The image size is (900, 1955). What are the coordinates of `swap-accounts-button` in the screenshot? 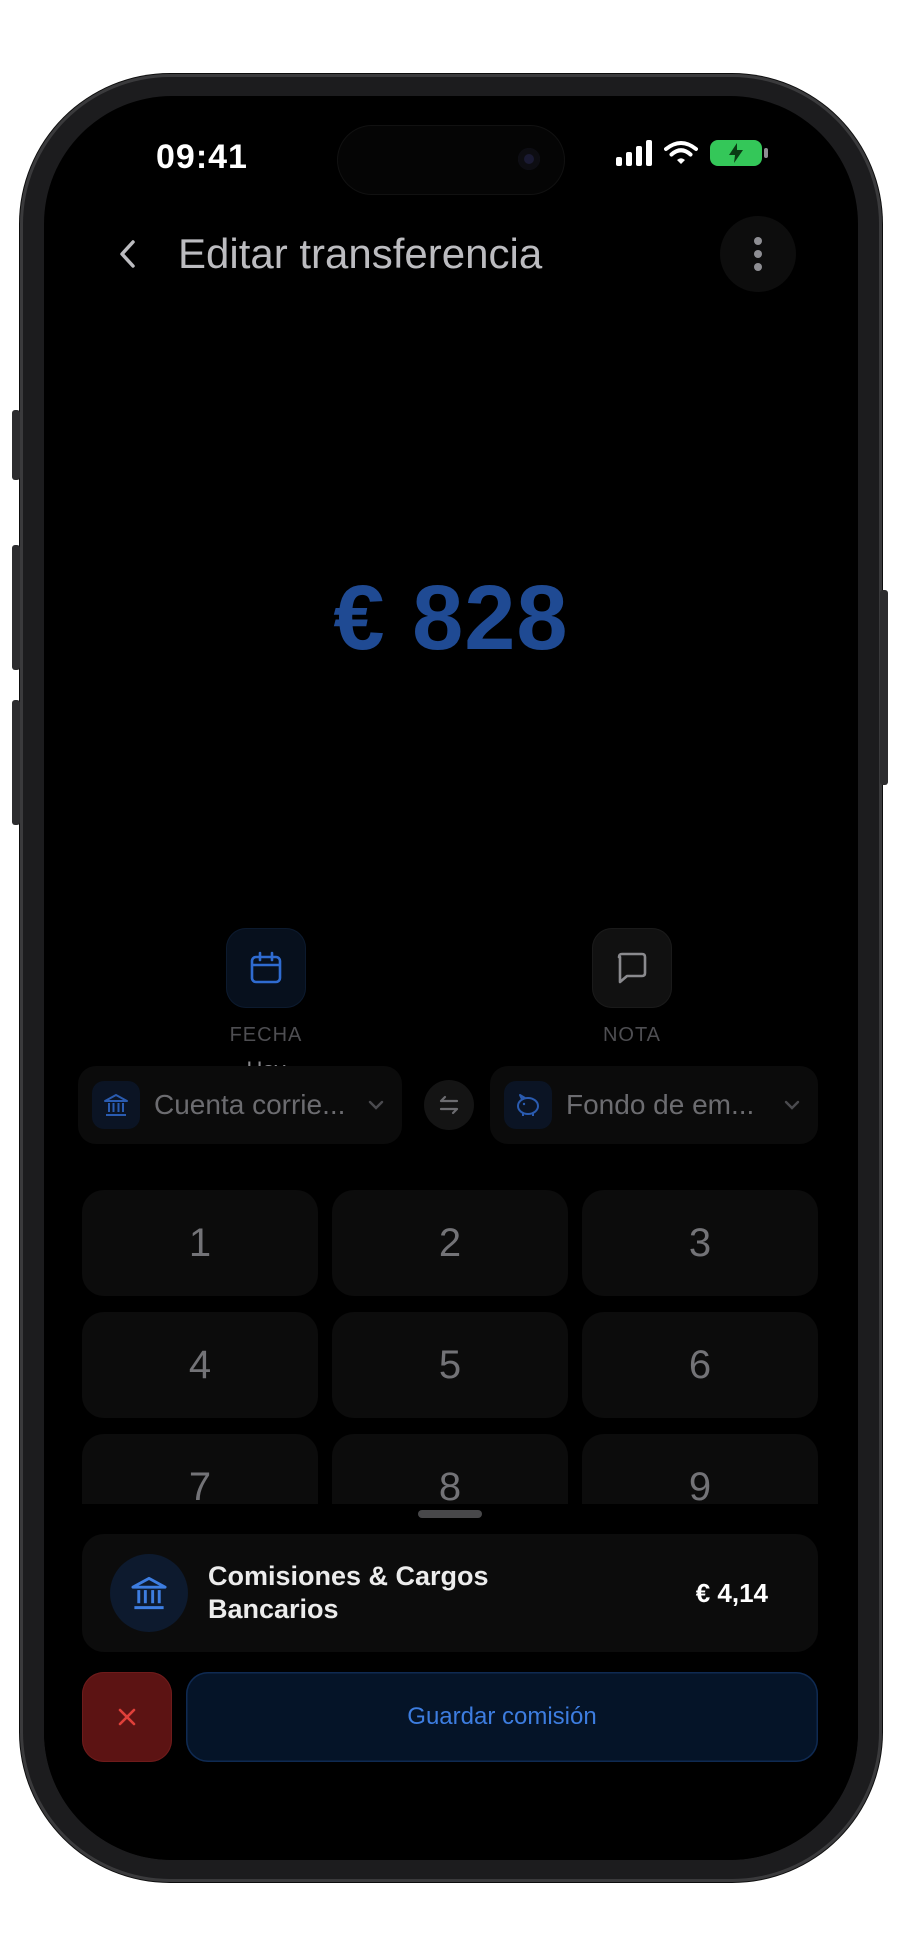 It's located at (449, 1105).